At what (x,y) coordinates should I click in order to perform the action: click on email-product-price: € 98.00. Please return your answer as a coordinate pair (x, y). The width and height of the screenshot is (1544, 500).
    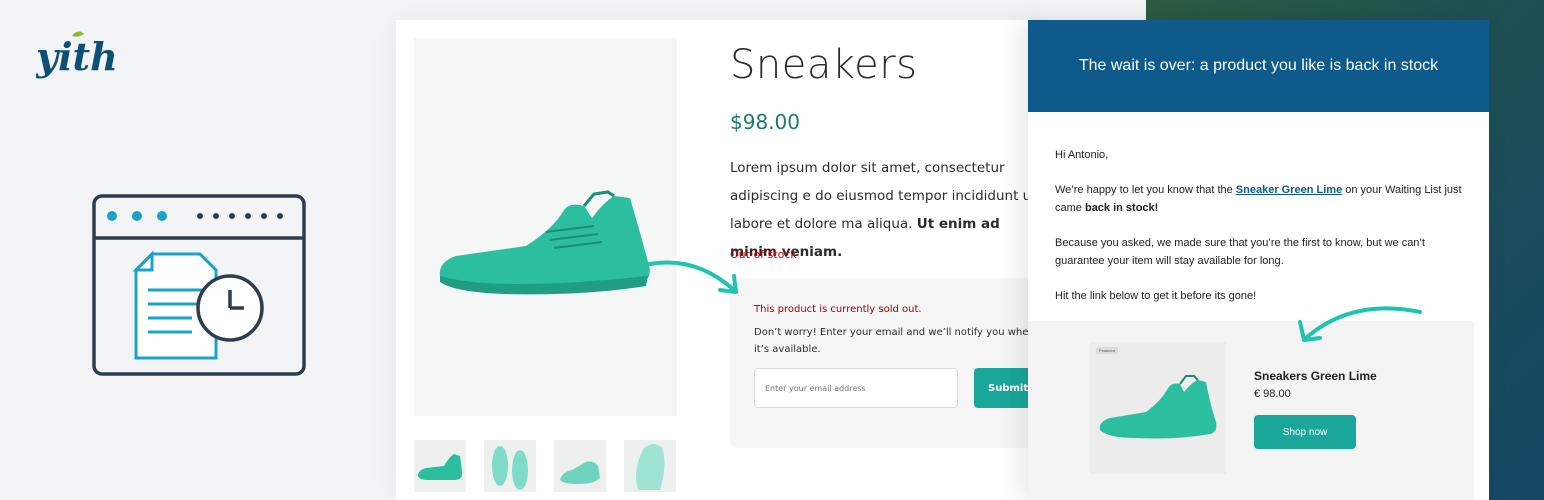
    Looking at the image, I should click on (1272, 394).